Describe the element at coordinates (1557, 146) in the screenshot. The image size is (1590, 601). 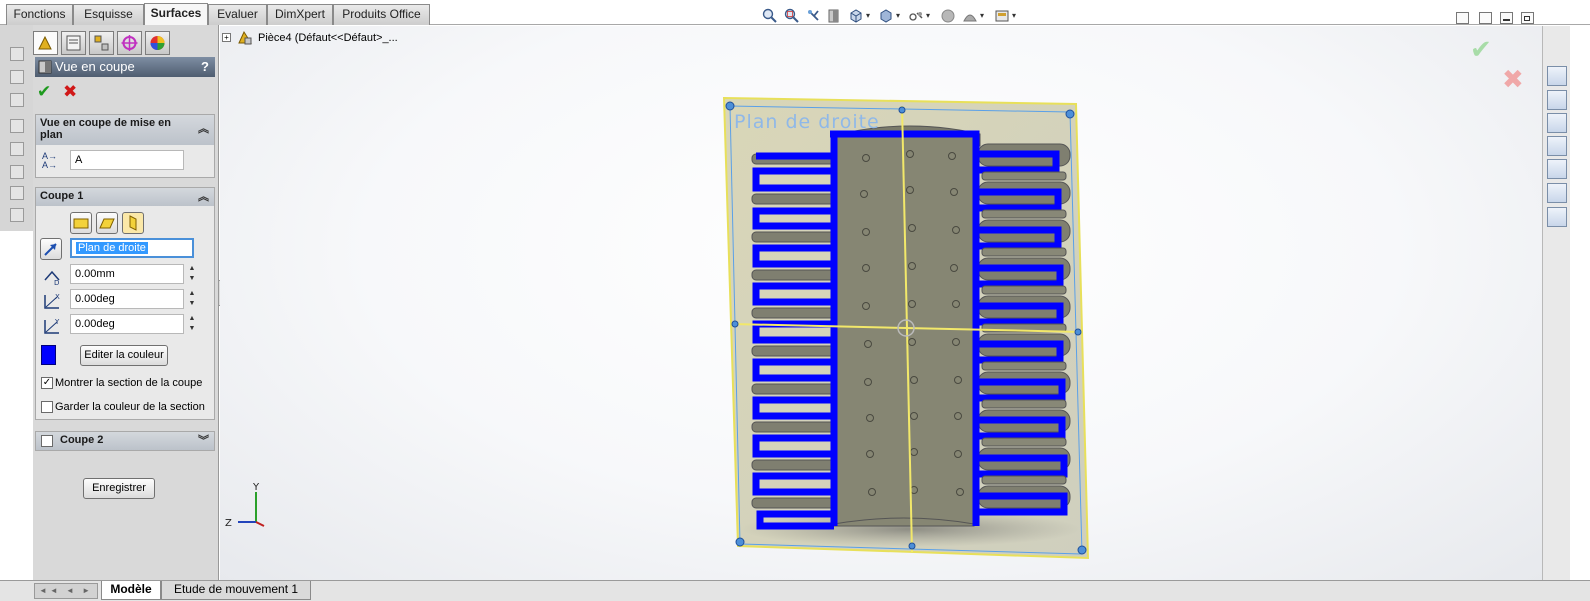
I see `file-explorer-icon` at that location.